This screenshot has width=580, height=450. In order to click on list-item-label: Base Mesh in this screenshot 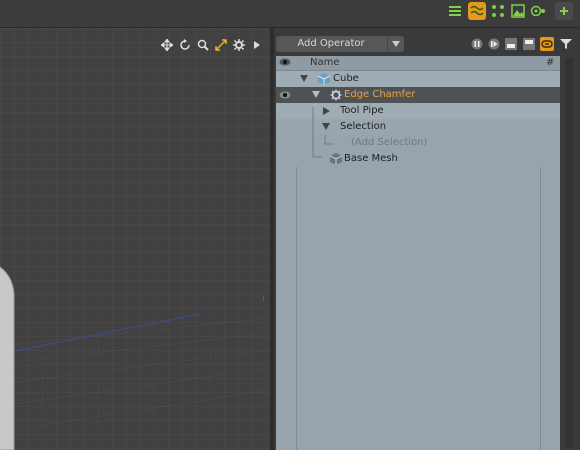, I will do `click(371, 158)`.